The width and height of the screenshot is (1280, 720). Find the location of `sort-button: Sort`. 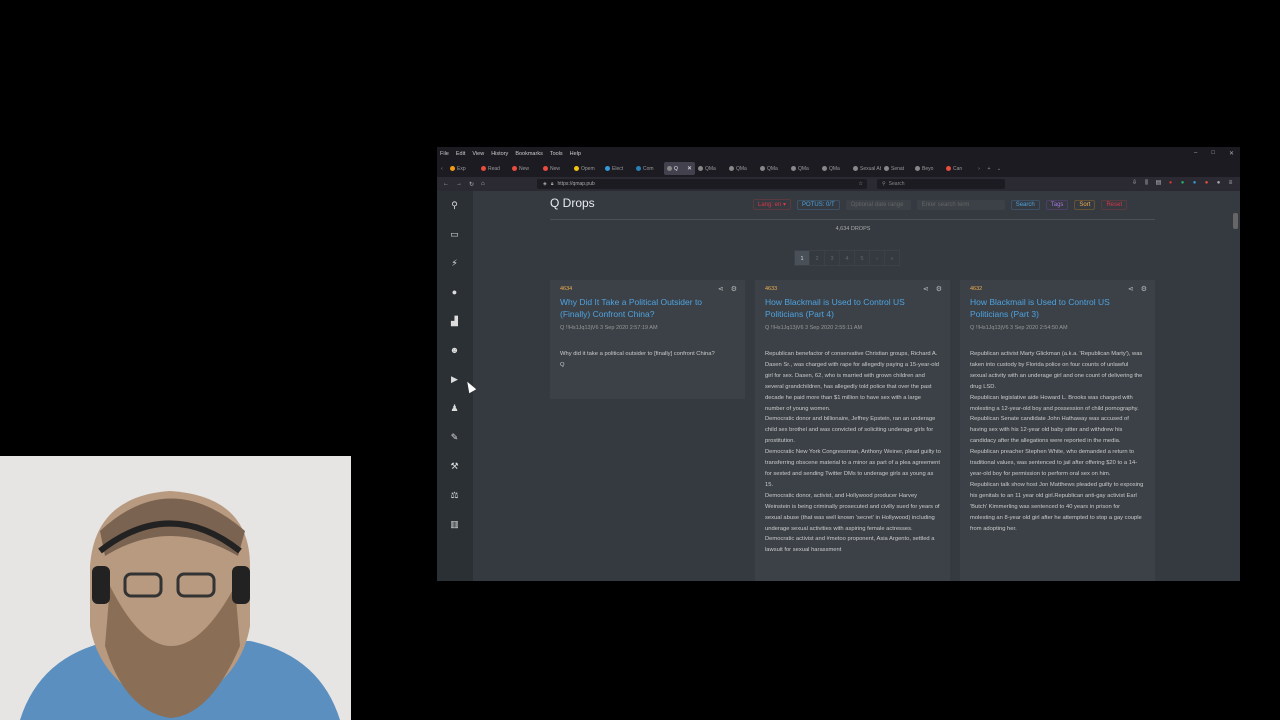

sort-button: Sort is located at coordinates (1085, 204).